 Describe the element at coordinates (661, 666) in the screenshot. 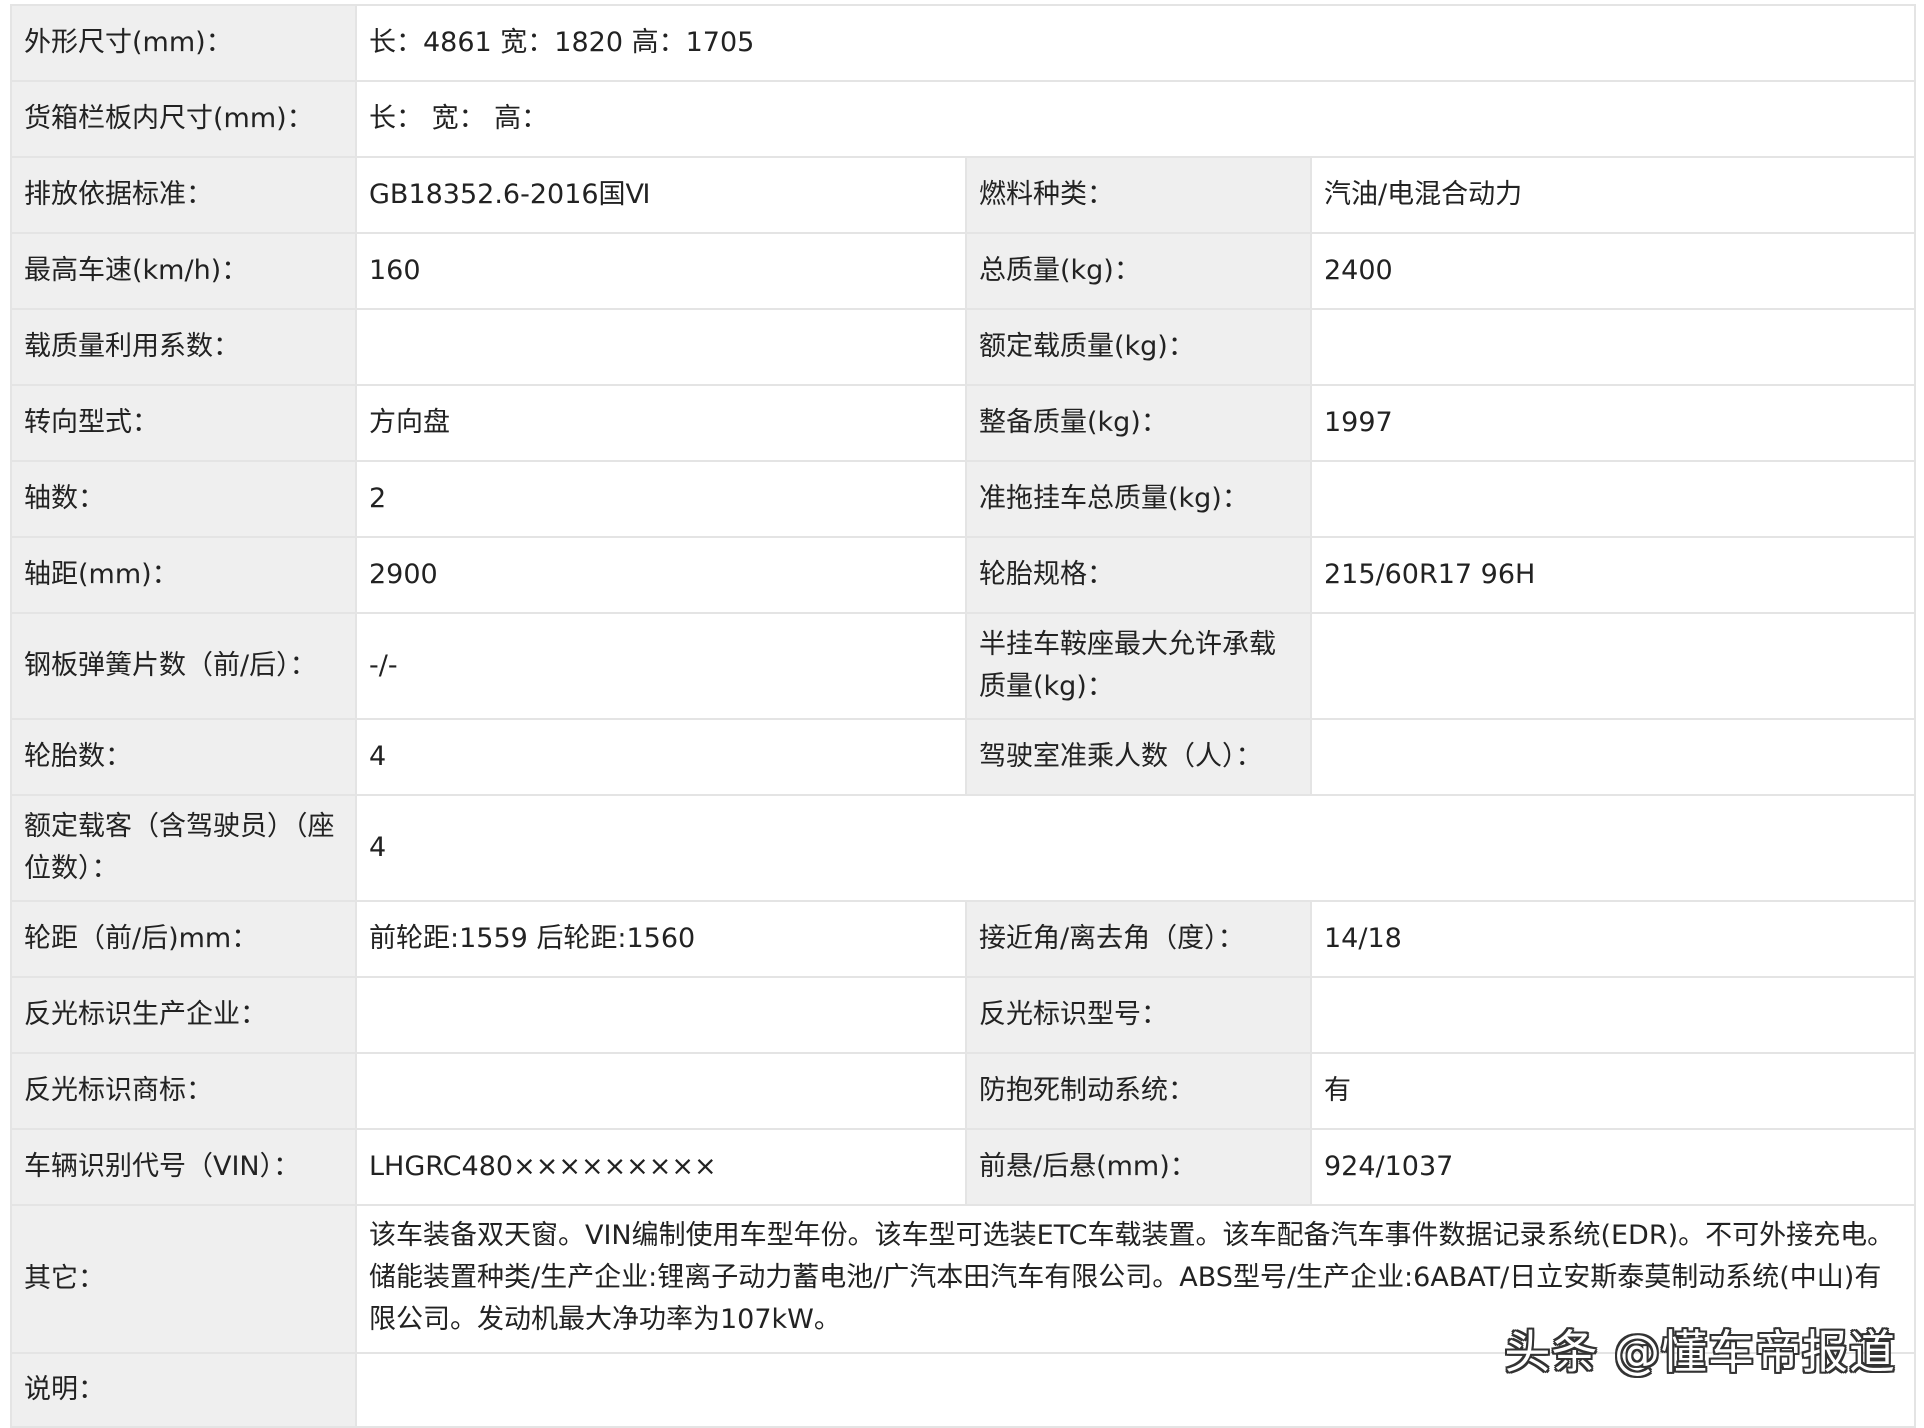

I see `spec-value: -/-` at that location.